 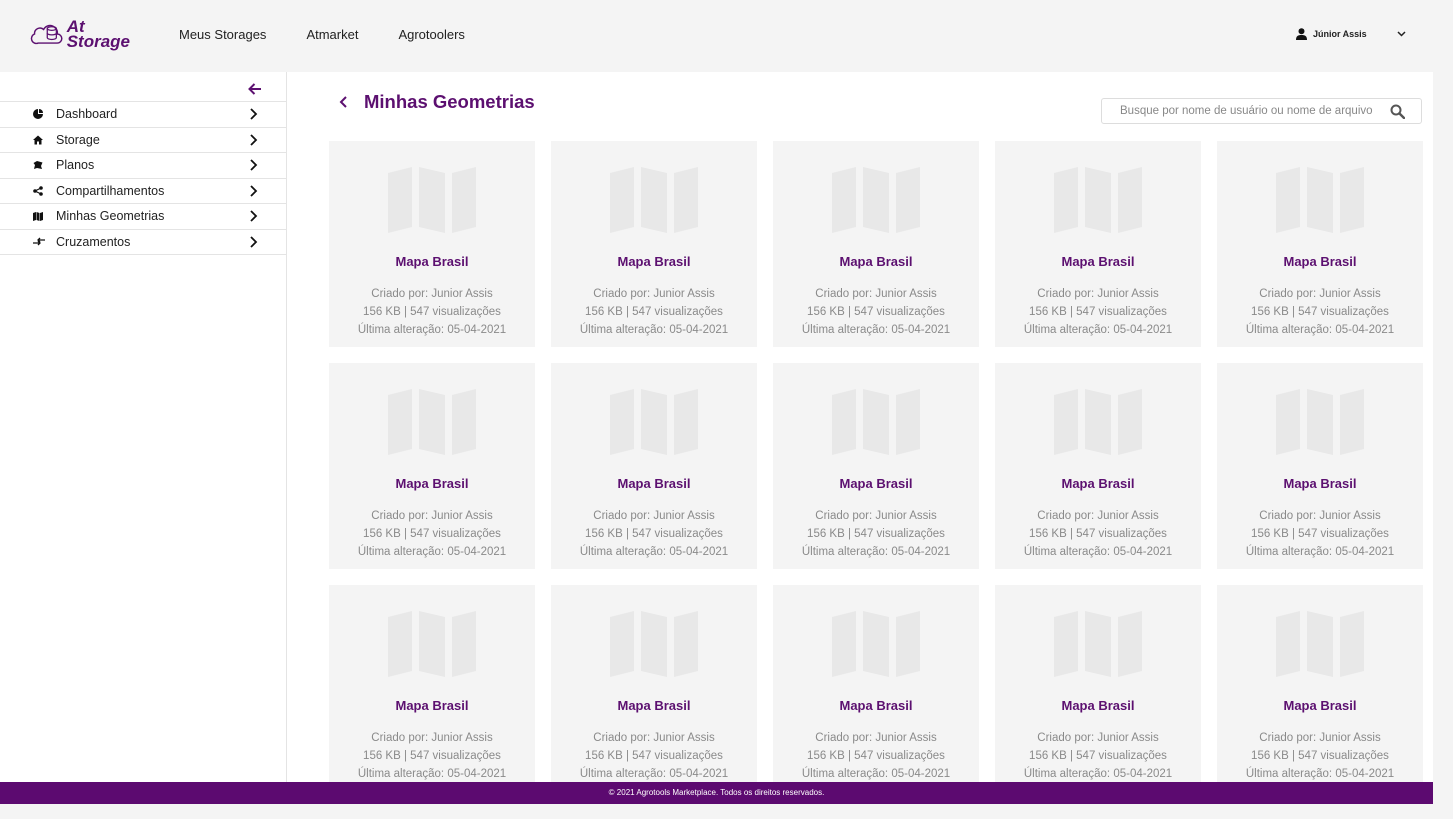 I want to click on sidebar-item-label: Dashboard, so click(x=87, y=114).